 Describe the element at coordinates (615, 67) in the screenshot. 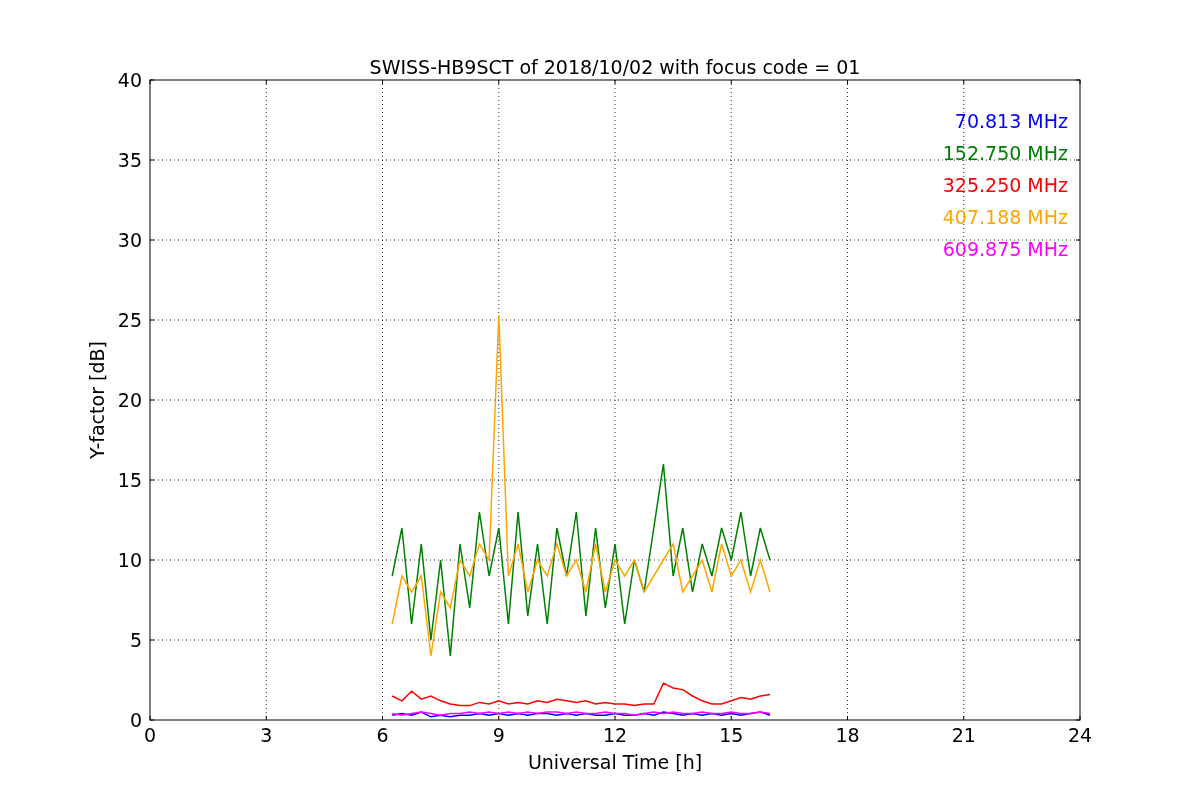

I see `chart-title: SWISS-HB9SCT of 2018/10/02 with focus code = 01` at that location.